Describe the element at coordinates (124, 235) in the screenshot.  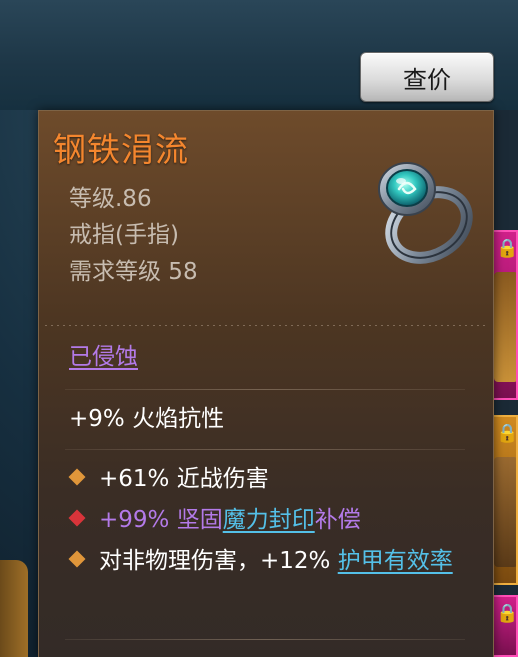
I see `item-slot-type: 戒指(手指)` at that location.